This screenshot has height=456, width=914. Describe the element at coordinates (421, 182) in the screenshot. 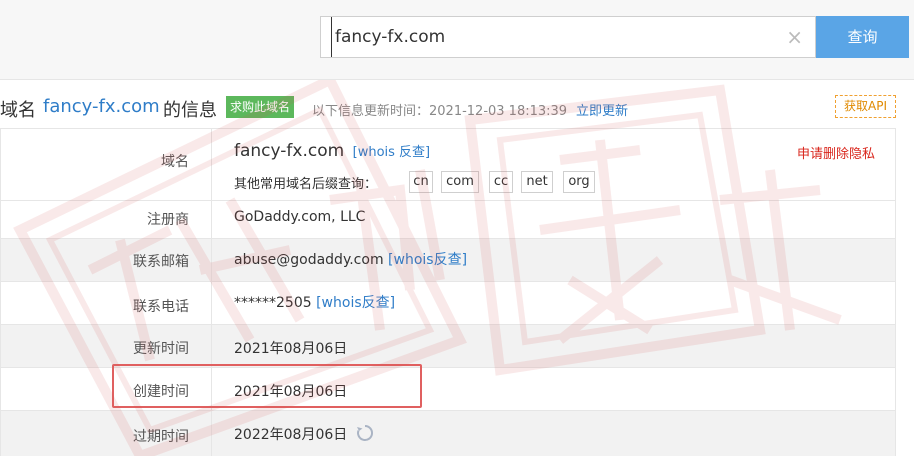

I see `suffix-tag-cn: cn` at that location.